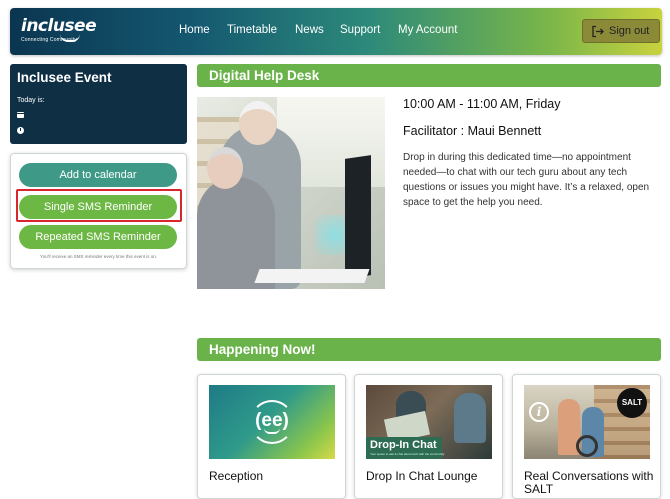 The image size is (670, 499). Describe the element at coordinates (258, 123) in the screenshot. I see `photo-head-standing` at that location.